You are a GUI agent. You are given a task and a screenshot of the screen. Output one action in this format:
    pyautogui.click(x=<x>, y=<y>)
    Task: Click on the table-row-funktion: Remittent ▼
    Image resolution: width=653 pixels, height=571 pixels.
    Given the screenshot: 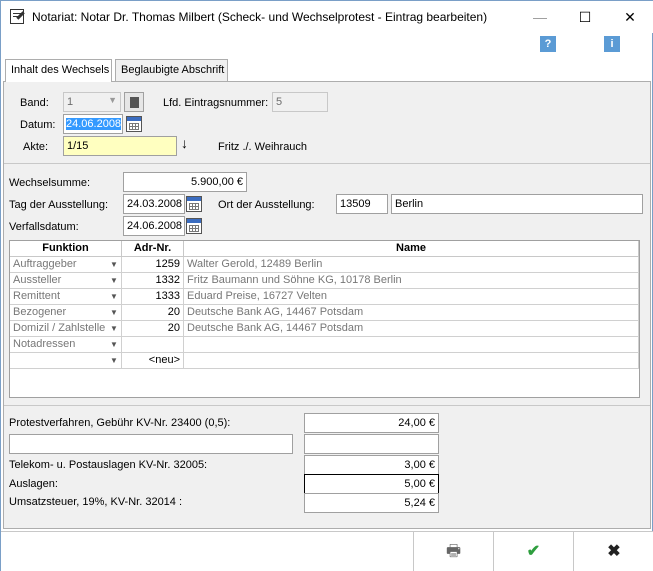 What is the action you would take?
    pyautogui.click(x=66, y=297)
    